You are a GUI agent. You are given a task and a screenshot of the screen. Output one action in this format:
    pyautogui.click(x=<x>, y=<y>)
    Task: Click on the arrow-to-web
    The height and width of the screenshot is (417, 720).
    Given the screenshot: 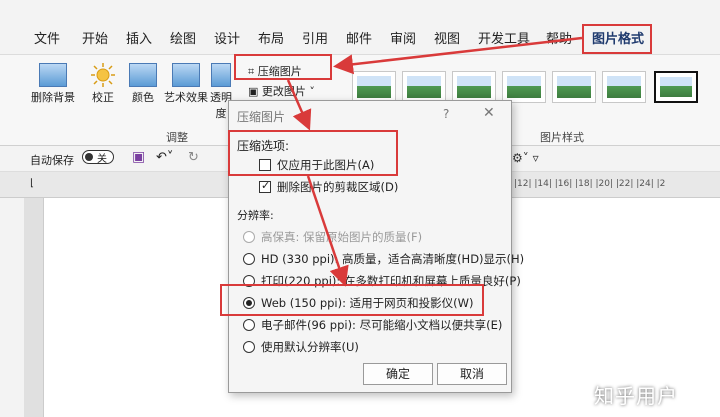 What is the action you would take?
    pyautogui.click(x=327, y=231)
    